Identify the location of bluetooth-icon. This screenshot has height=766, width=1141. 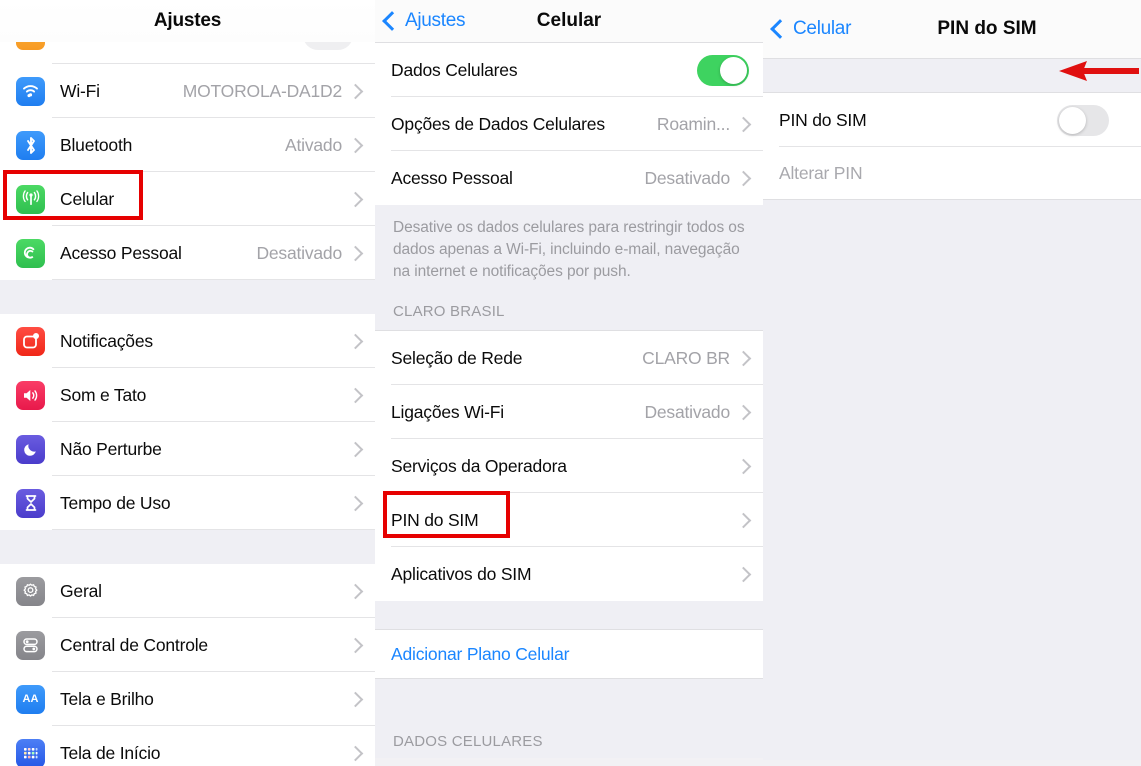
(30, 145).